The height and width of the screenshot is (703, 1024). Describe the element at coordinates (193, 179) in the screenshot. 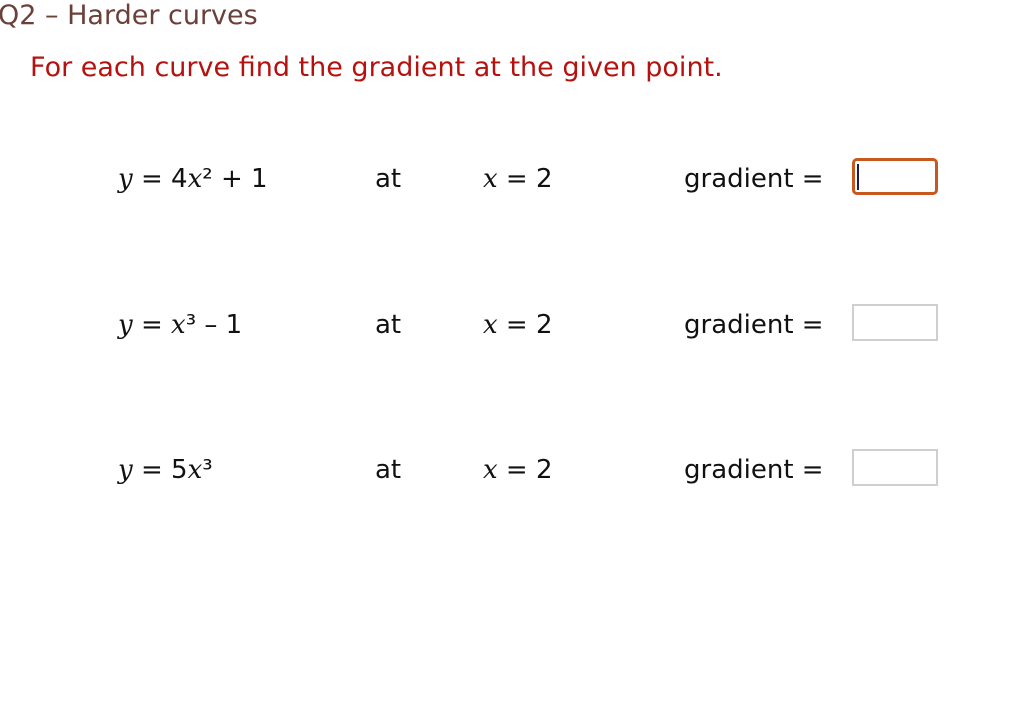

I see `curve-equation: y = 4x² + 1` at that location.